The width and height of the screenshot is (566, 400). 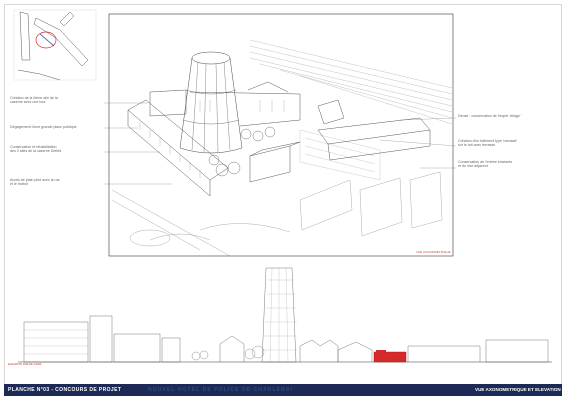 What do you see at coordinates (211, 102) in the screenshot?
I see `tower` at bounding box center [211, 102].